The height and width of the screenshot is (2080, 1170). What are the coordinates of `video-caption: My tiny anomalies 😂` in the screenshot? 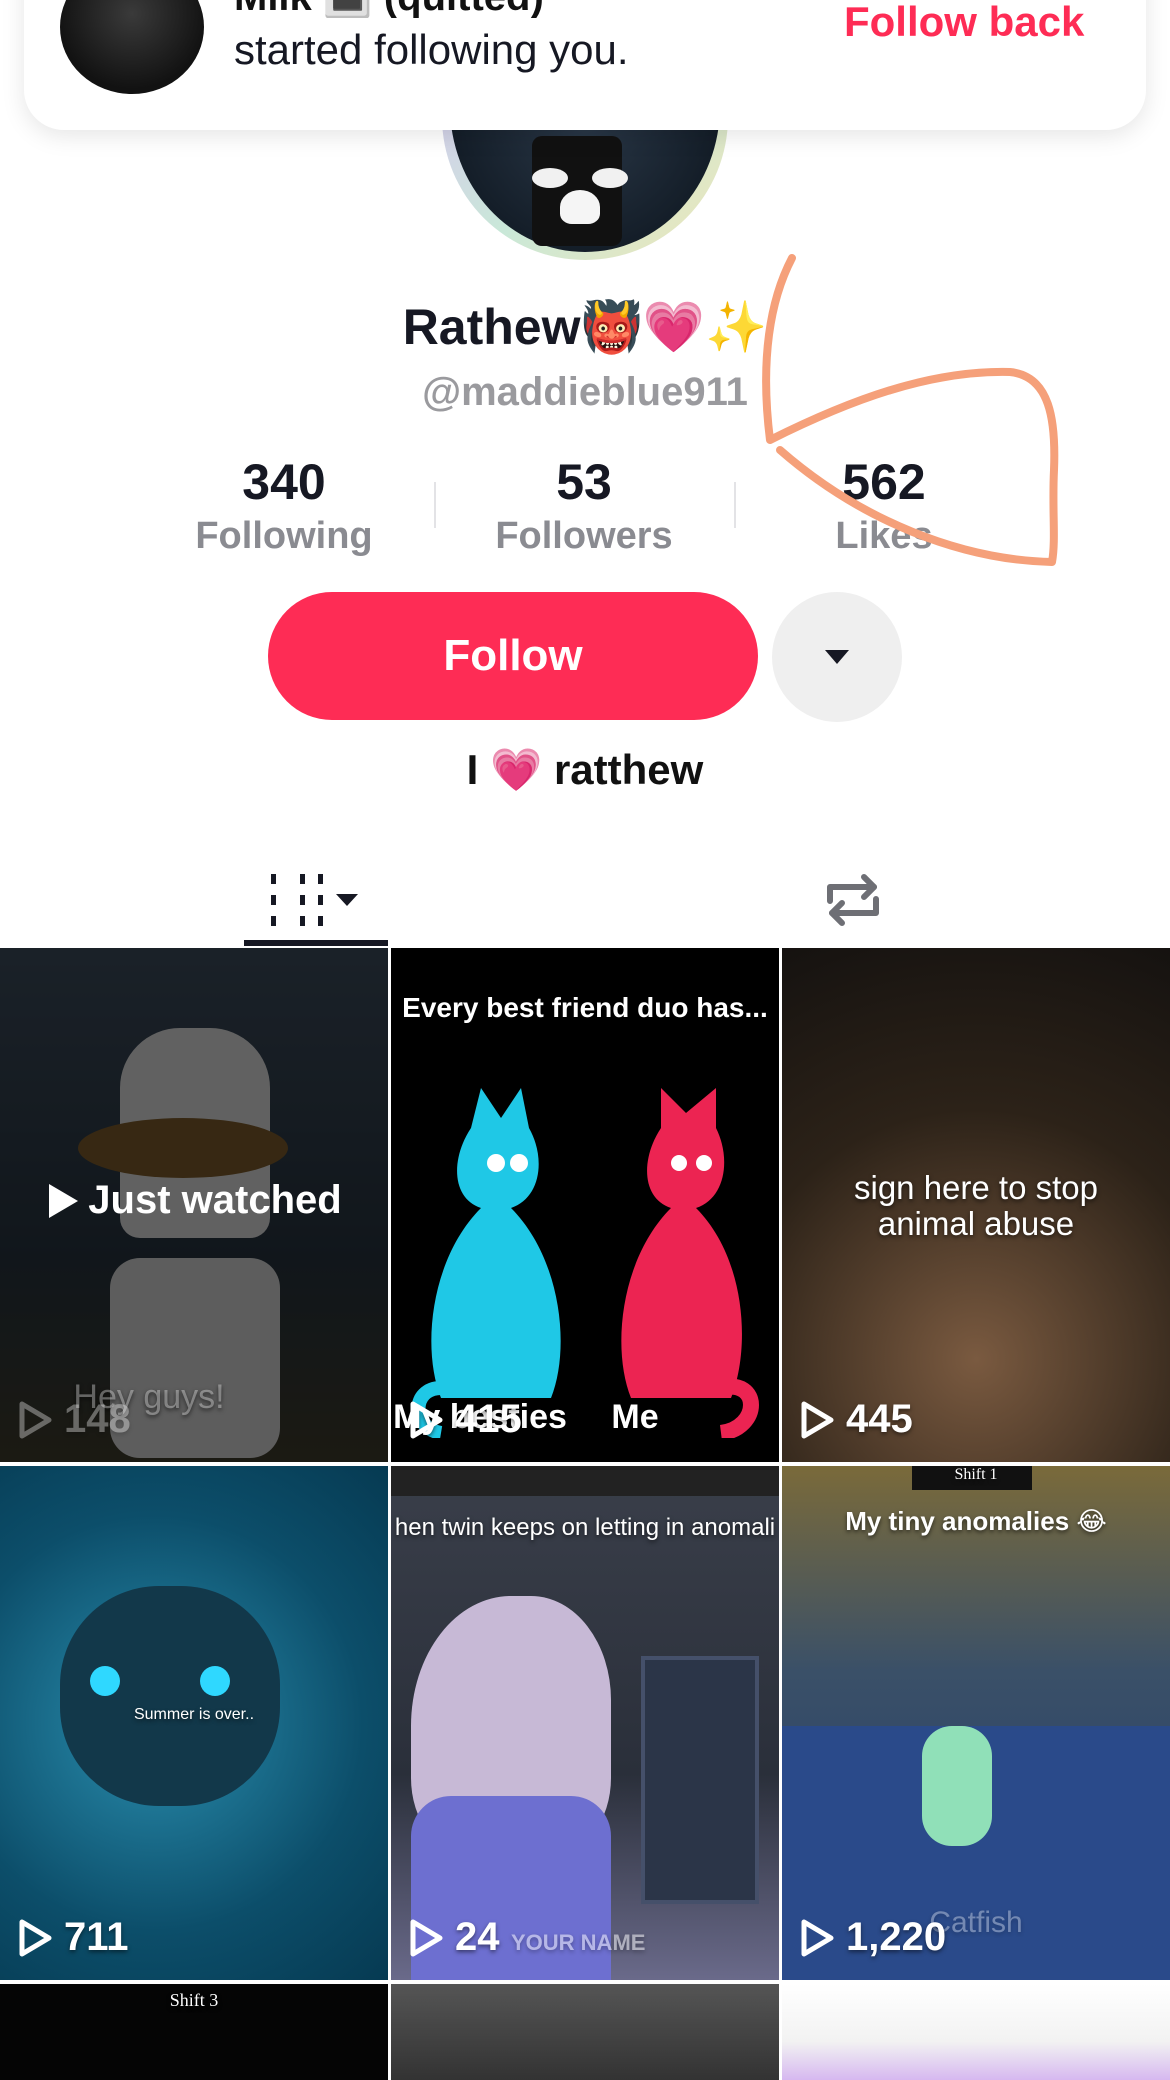 It's located at (976, 1521).